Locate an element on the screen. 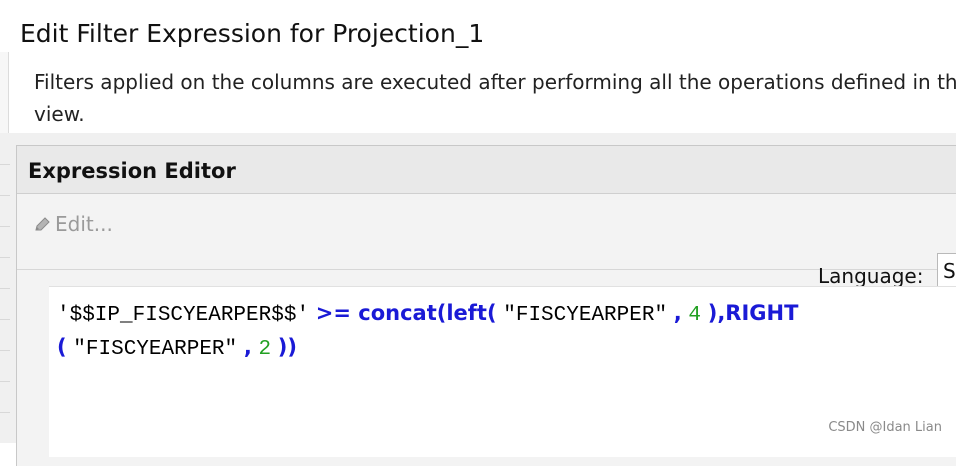  dialog-title: Edit Filter Expression for Projection_1 is located at coordinates (252, 33).